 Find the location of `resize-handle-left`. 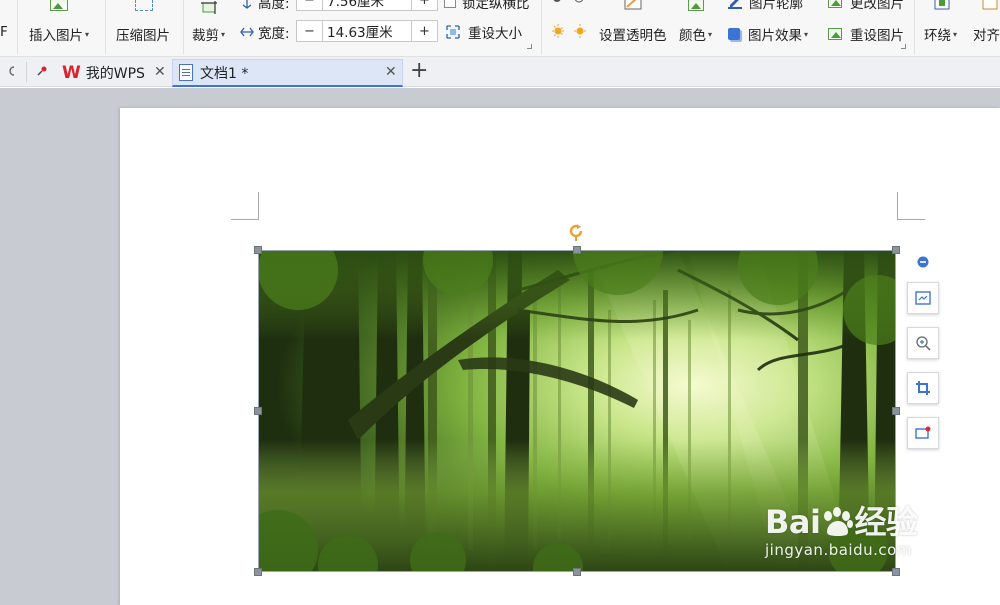

resize-handle-left is located at coordinates (258, 411).